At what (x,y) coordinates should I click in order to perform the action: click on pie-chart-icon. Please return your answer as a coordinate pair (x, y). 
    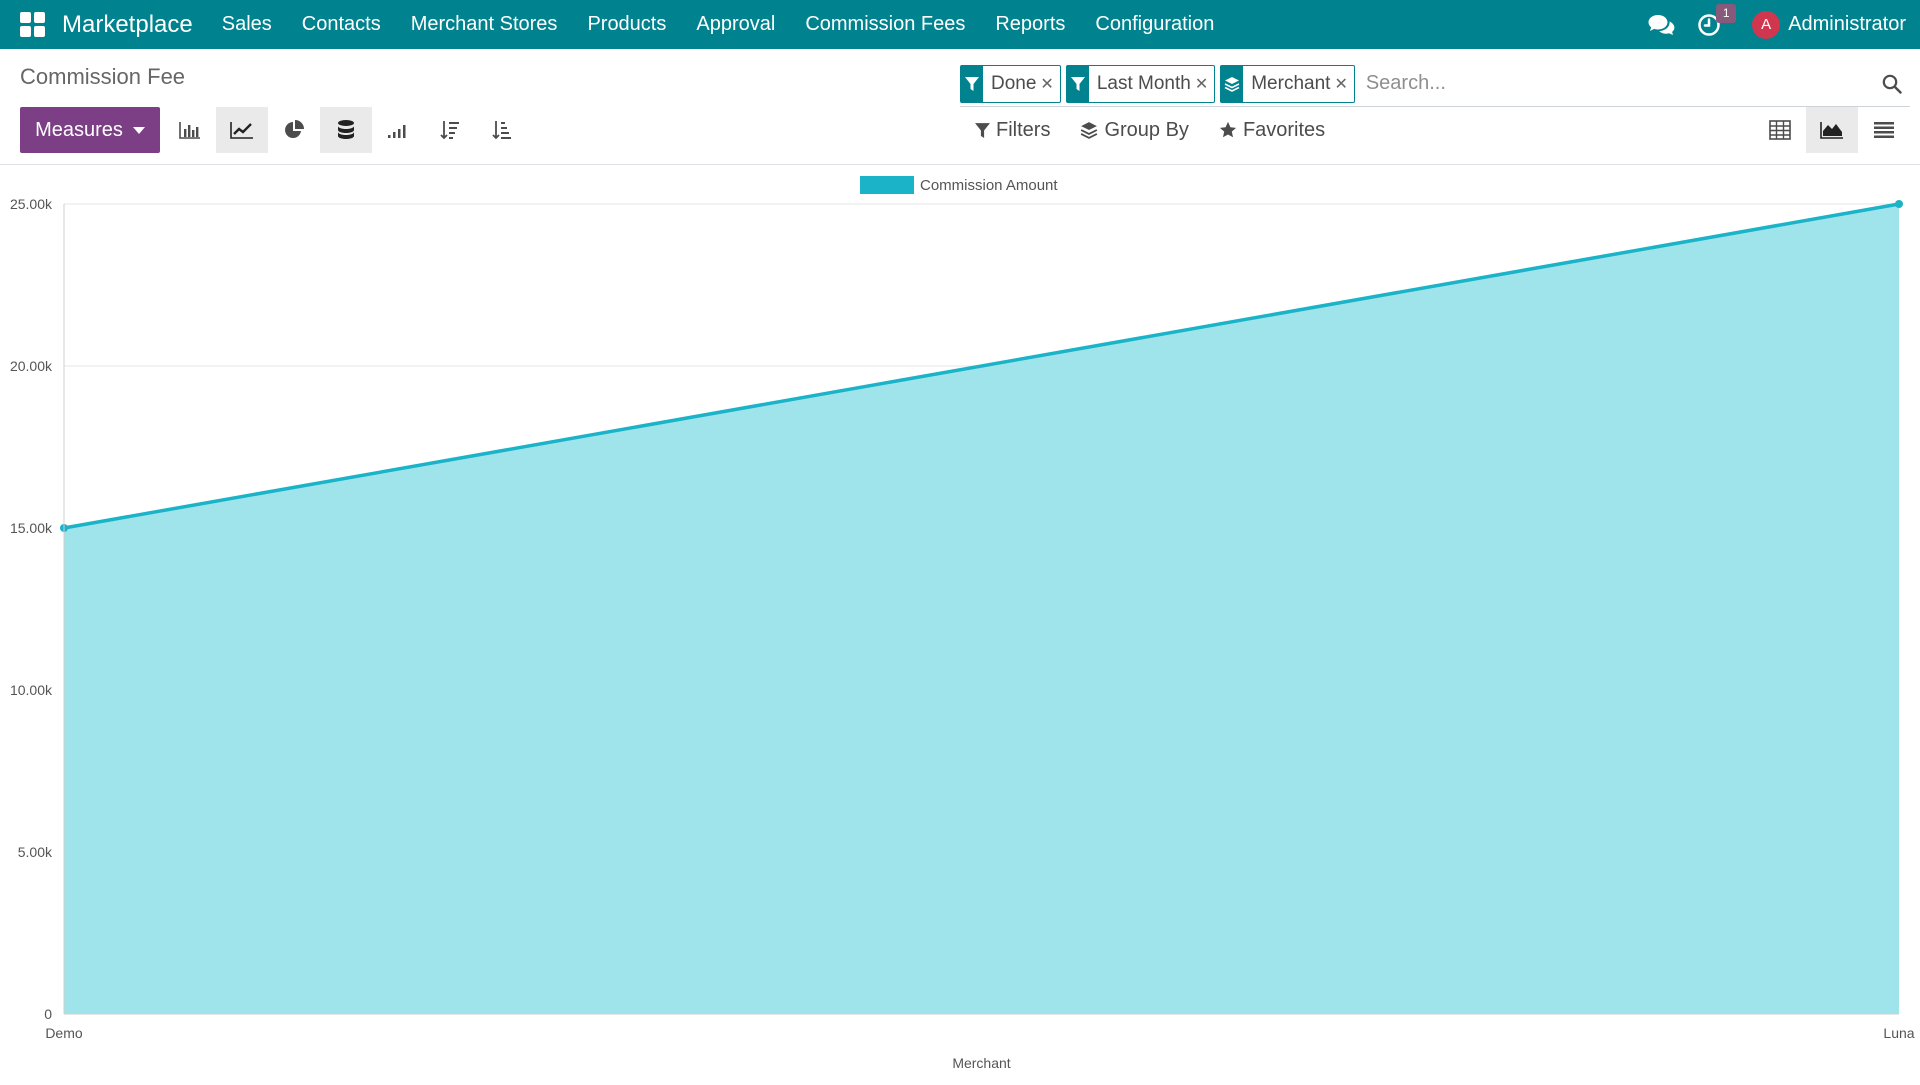
    Looking at the image, I should click on (294, 129).